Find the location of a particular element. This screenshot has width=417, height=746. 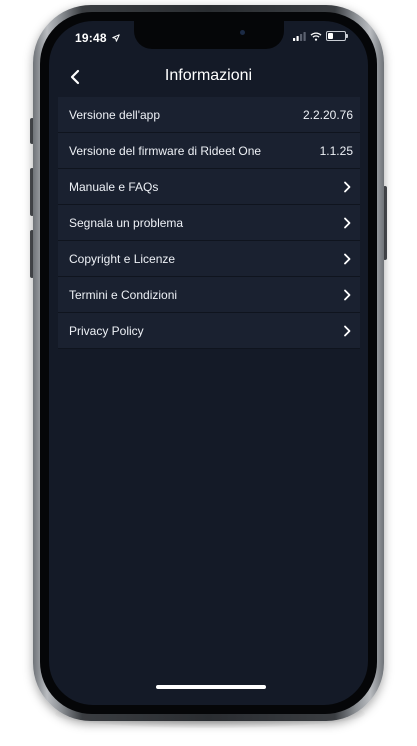

list-item-value: 1.1.25 is located at coordinates (336, 150).